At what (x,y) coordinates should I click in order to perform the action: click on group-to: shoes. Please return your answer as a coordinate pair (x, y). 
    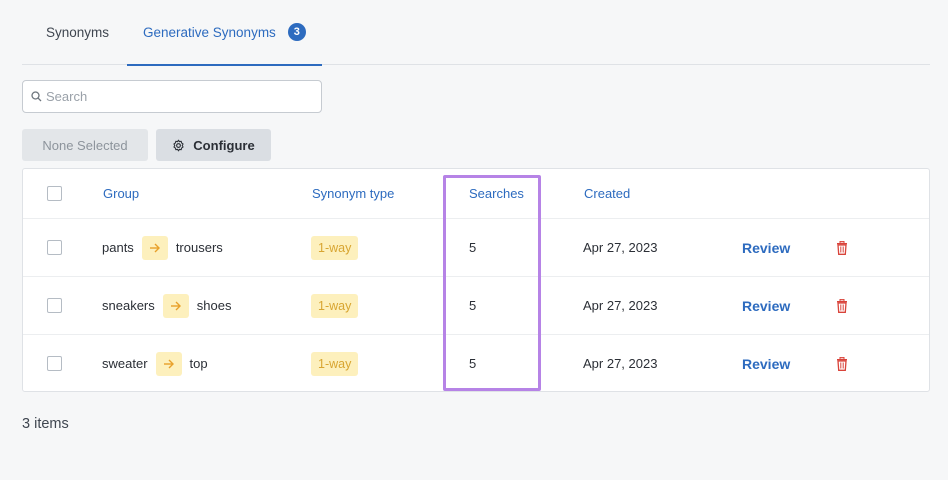
    Looking at the image, I should click on (214, 305).